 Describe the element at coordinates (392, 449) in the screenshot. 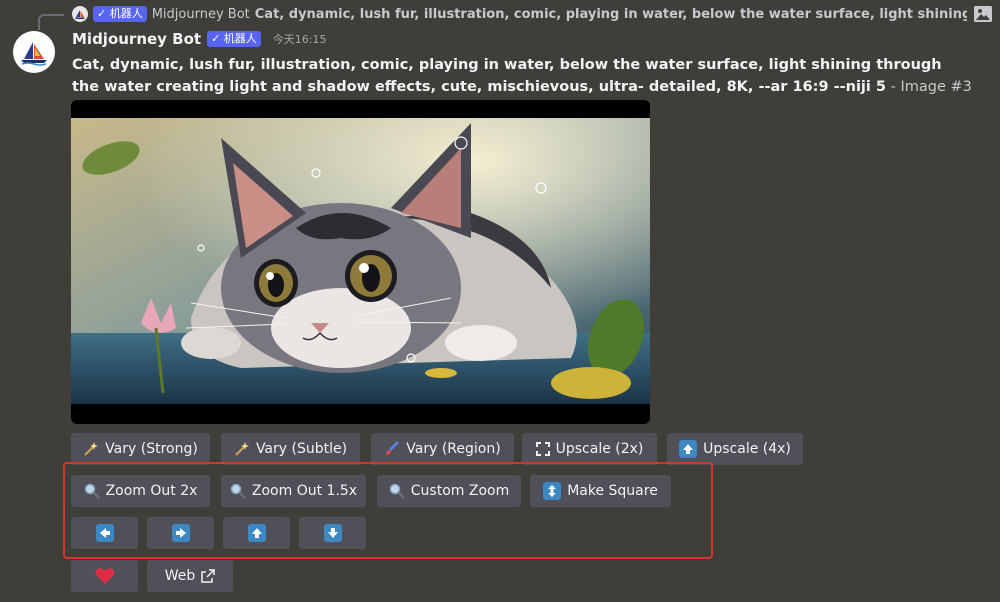

I see `paintbrush-icon` at that location.